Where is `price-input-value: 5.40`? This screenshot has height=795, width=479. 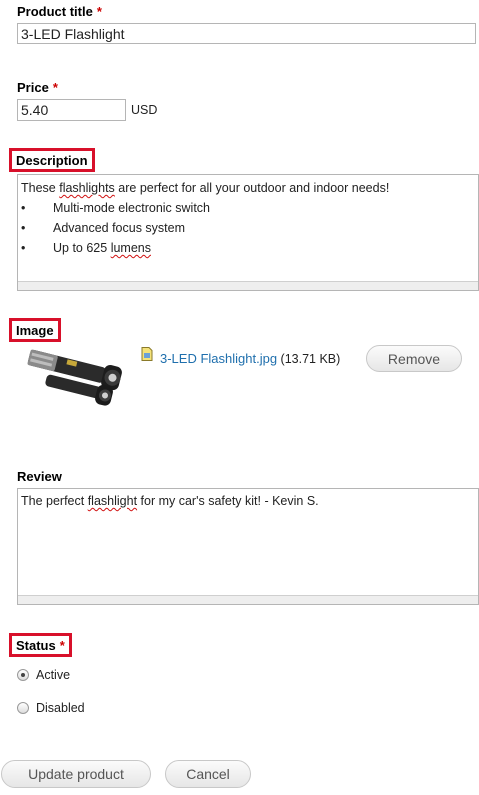
price-input-value: 5.40 is located at coordinates (35, 110).